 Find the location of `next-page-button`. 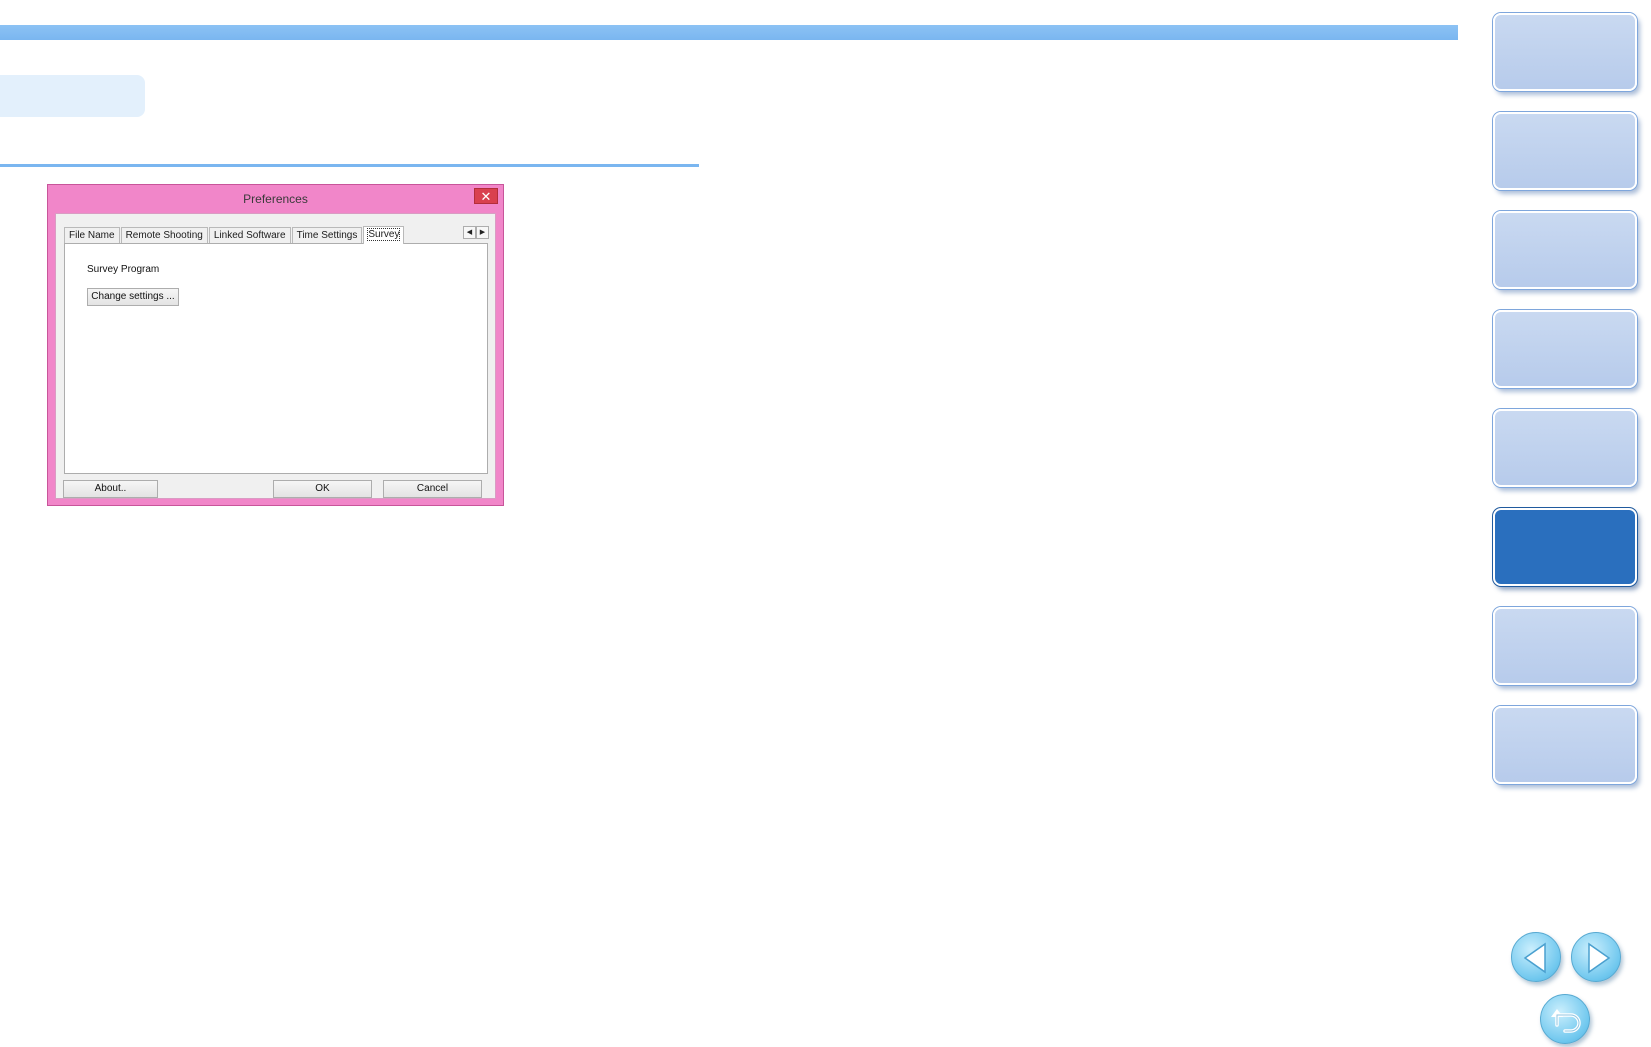

next-page-button is located at coordinates (1596, 957).